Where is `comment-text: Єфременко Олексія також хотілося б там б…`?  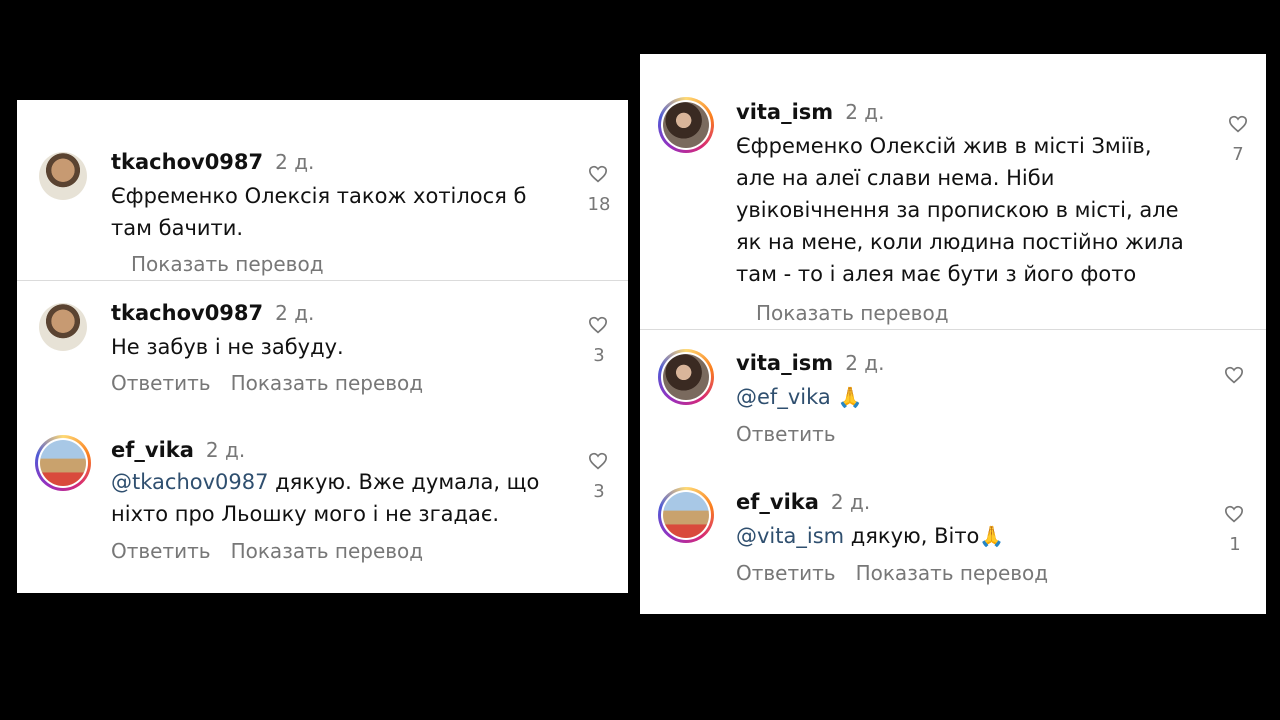
comment-text: Єфременко Олексія також хотілося б там б… is located at coordinates (318, 212).